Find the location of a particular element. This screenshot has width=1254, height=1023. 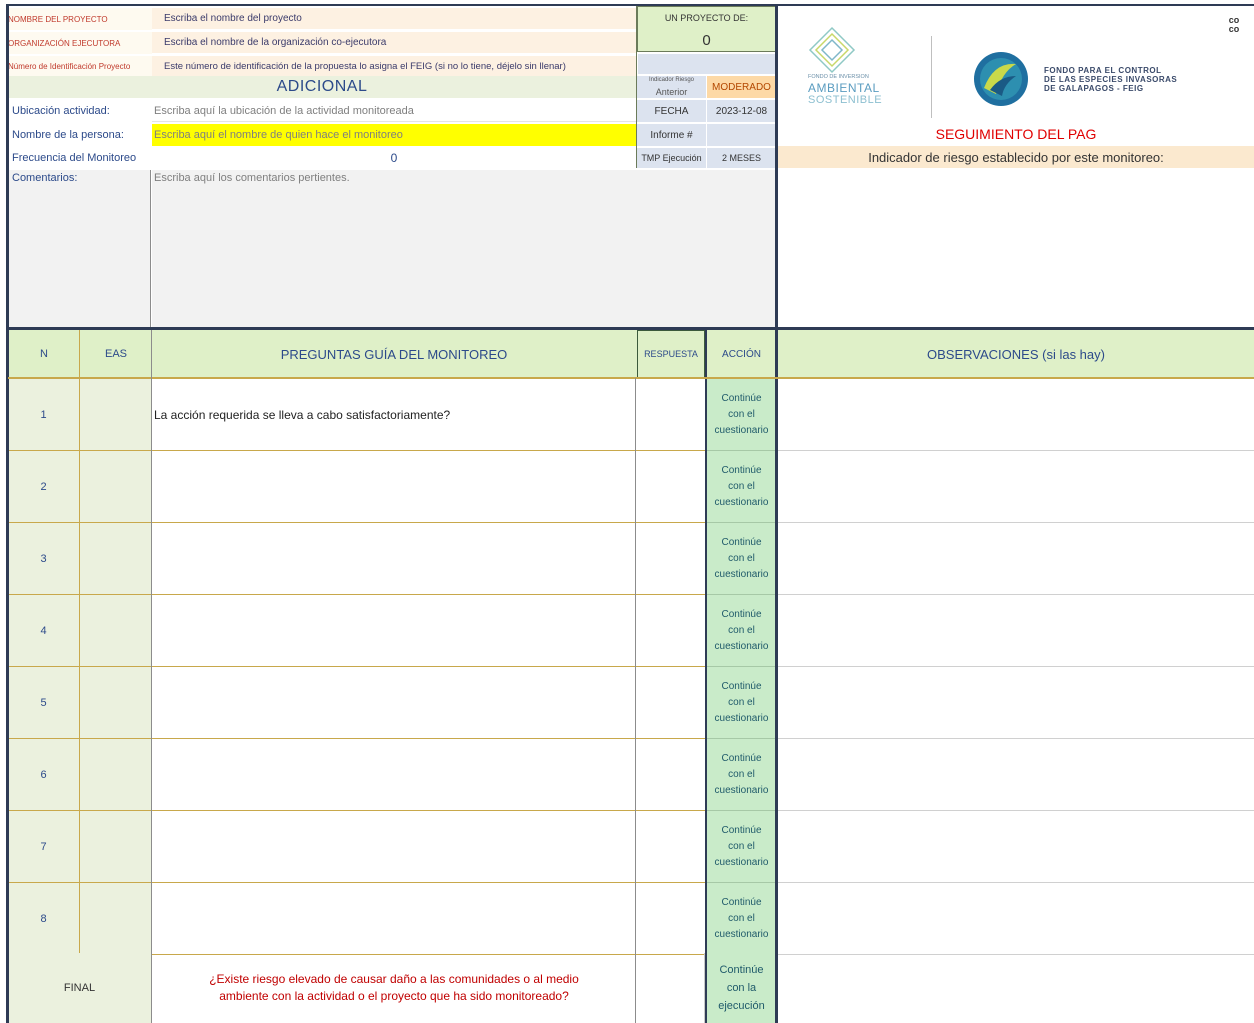

adicional-title: ADICIONAL is located at coordinates (322, 87).